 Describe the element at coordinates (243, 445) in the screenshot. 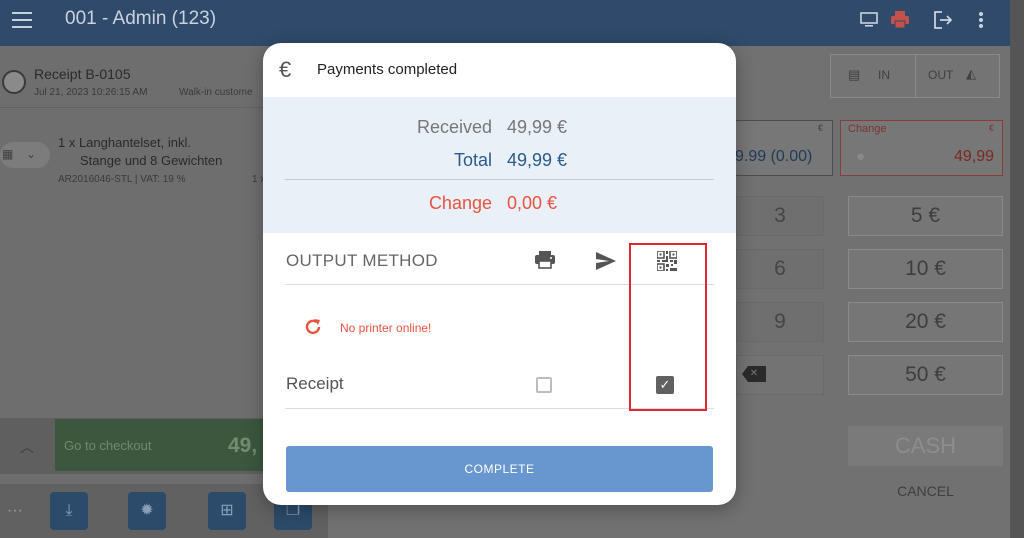

I see `checkout-amount: 49,` at that location.